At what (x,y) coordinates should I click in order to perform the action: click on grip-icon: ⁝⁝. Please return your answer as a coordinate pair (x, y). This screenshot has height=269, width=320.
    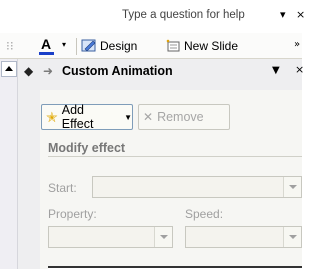
    Looking at the image, I should click on (10, 46).